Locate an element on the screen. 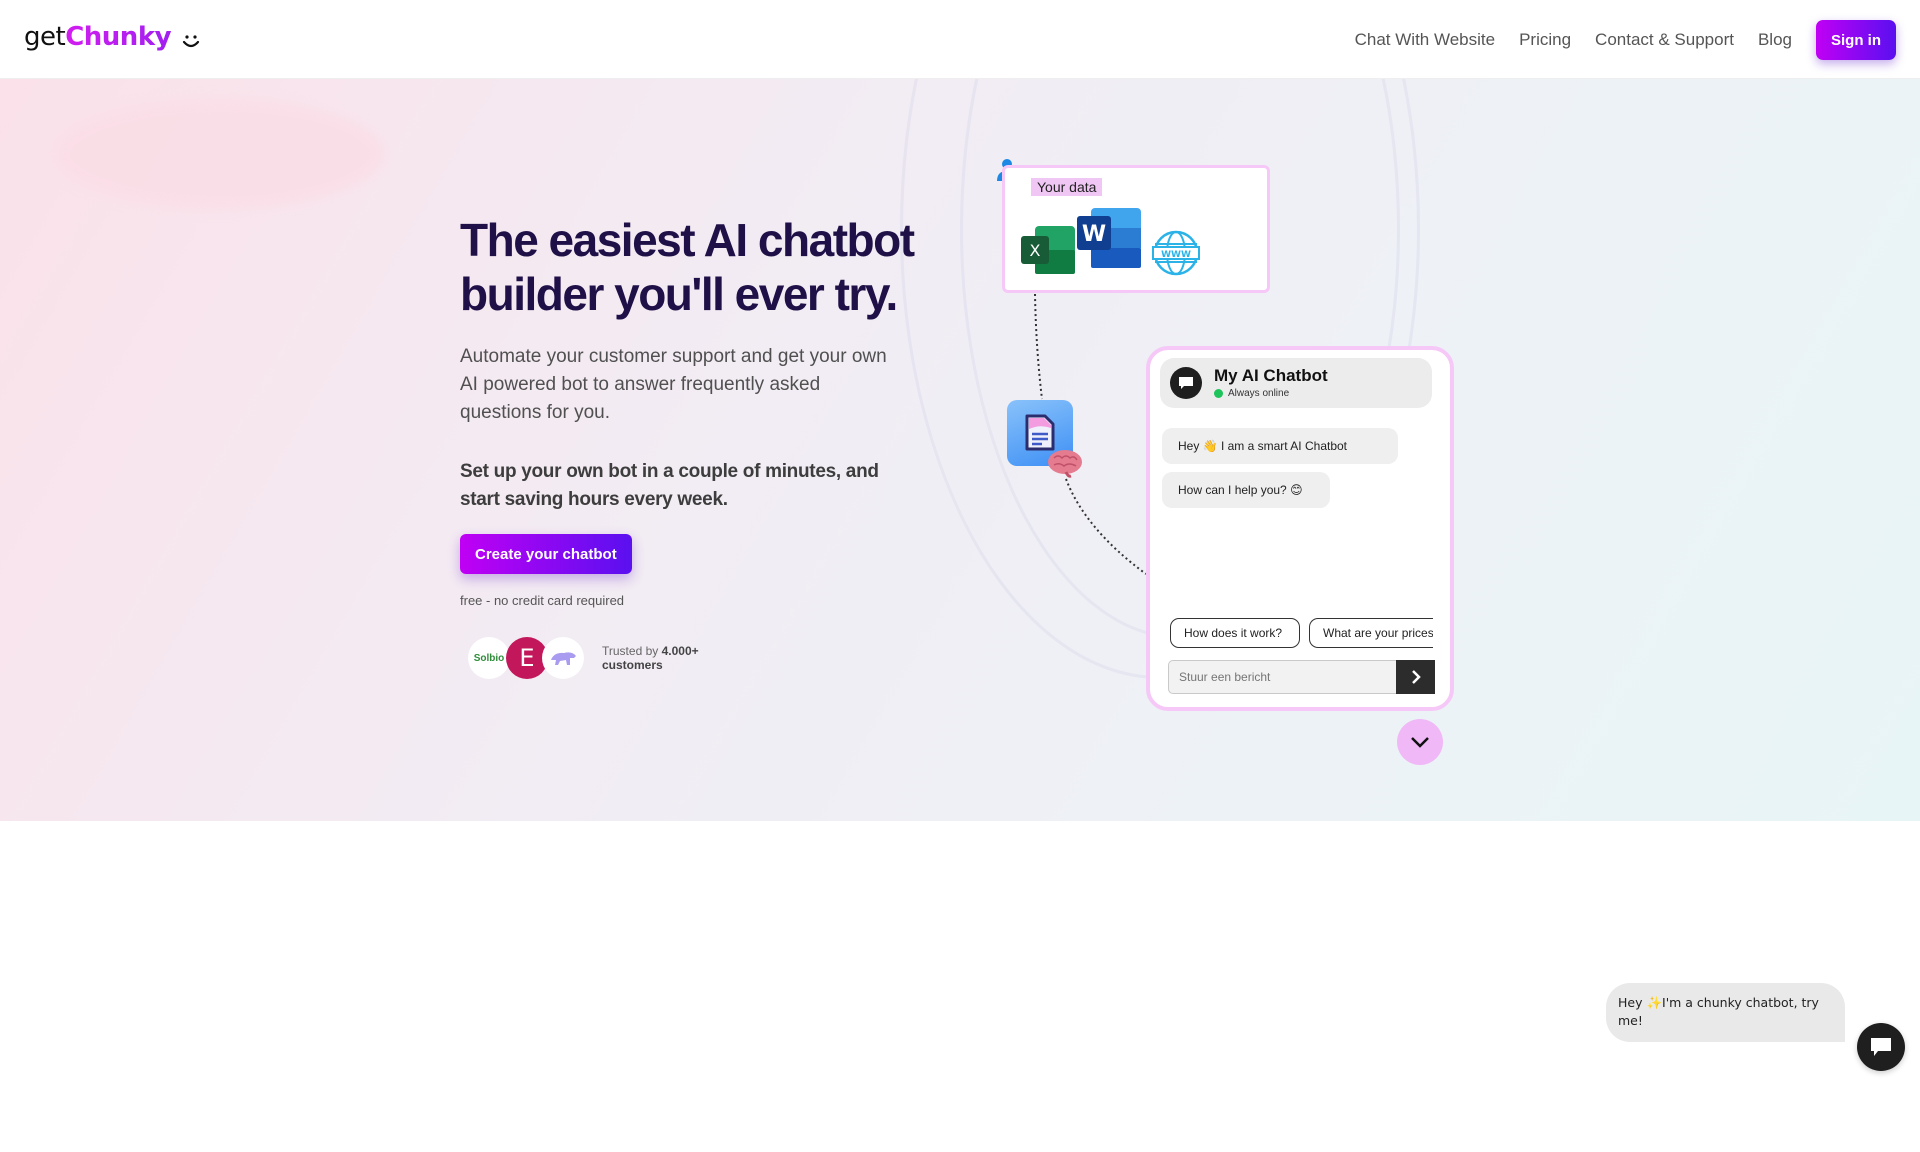 The width and height of the screenshot is (1920, 1152). brain-icon is located at coordinates (1065, 464).